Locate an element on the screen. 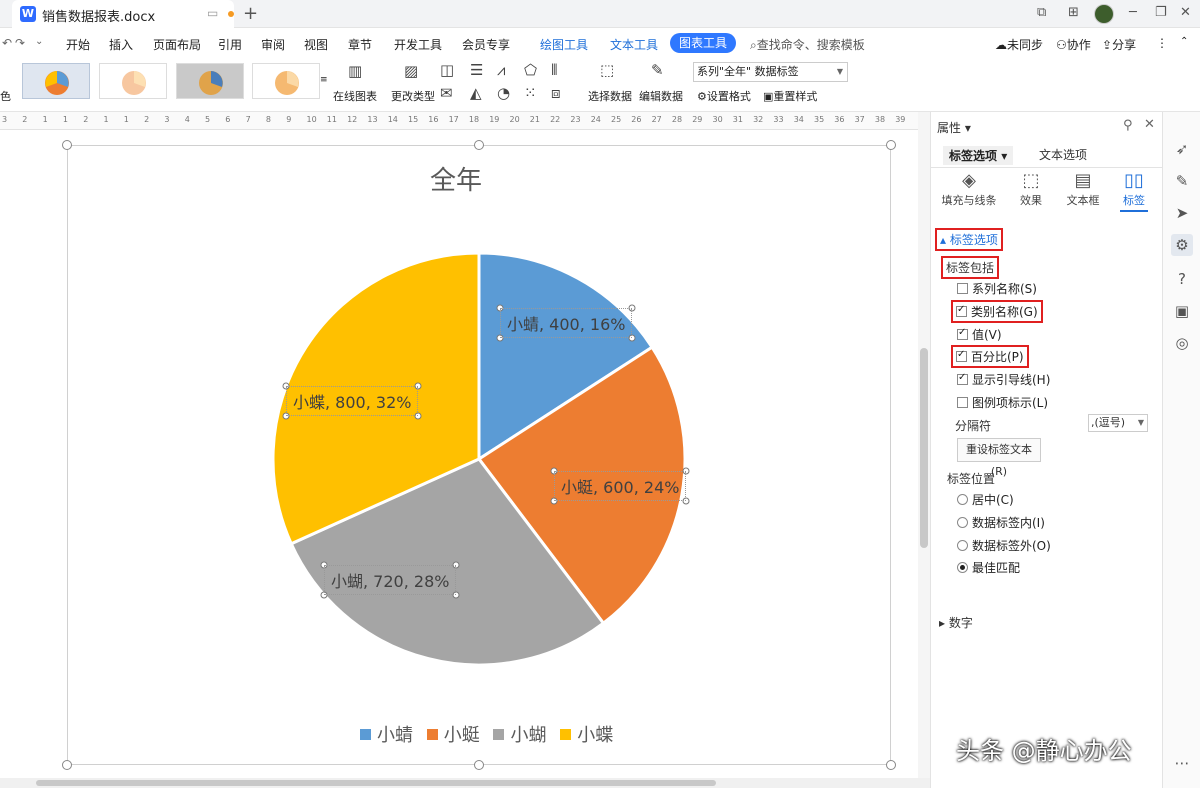 The width and height of the screenshot is (1200, 788). data-label-1: 小蜓, 600, 24% is located at coordinates (620, 486).